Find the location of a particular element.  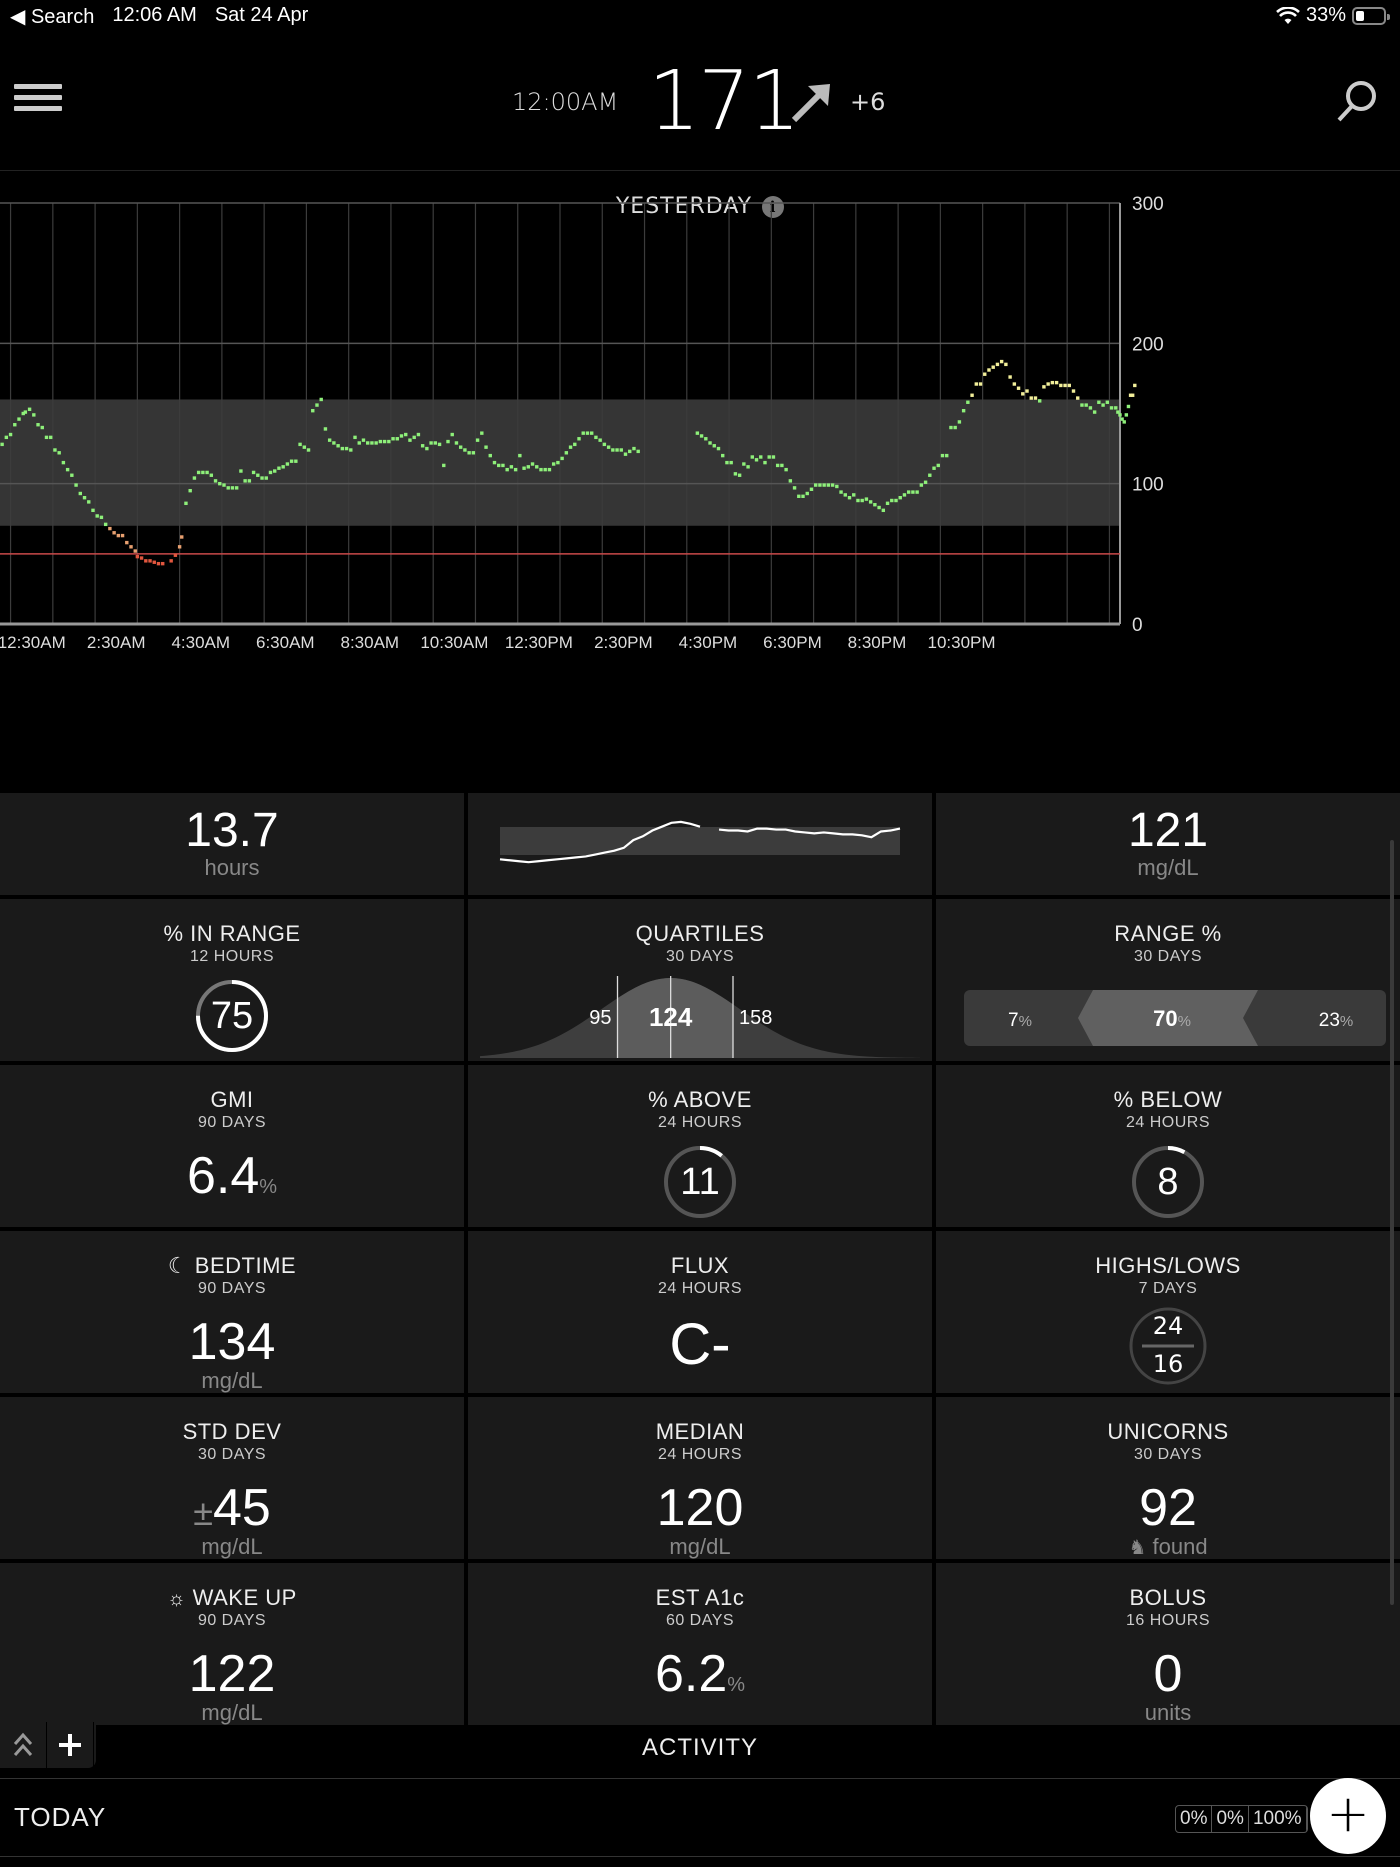

back-to-search: ◀ Search is located at coordinates (52, 16).